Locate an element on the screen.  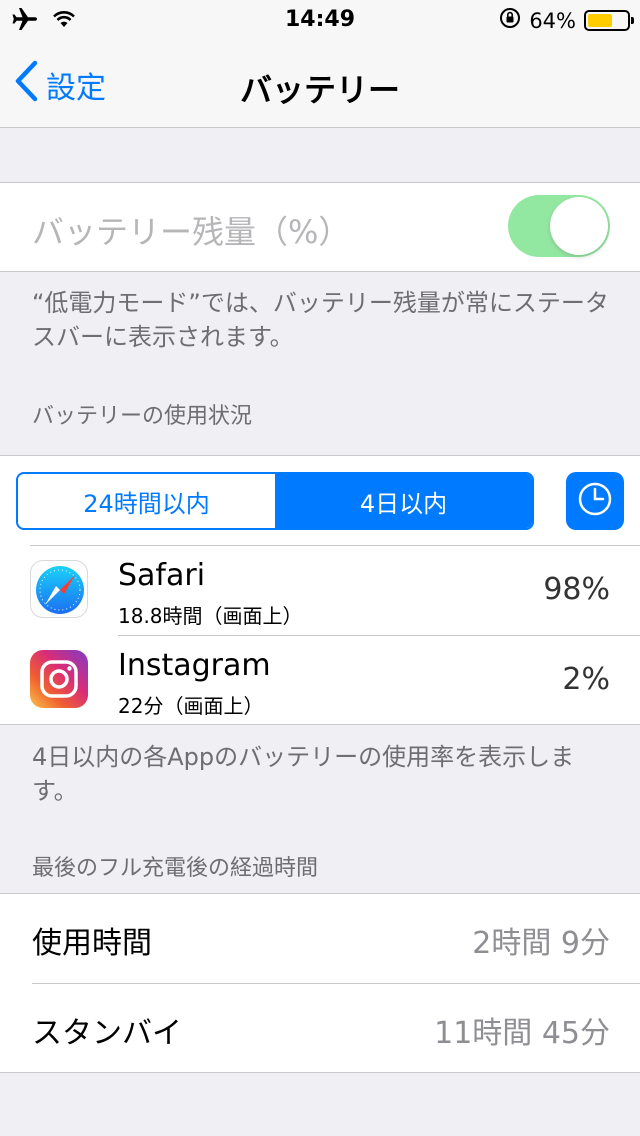
toggle-knob is located at coordinates (579, 226).